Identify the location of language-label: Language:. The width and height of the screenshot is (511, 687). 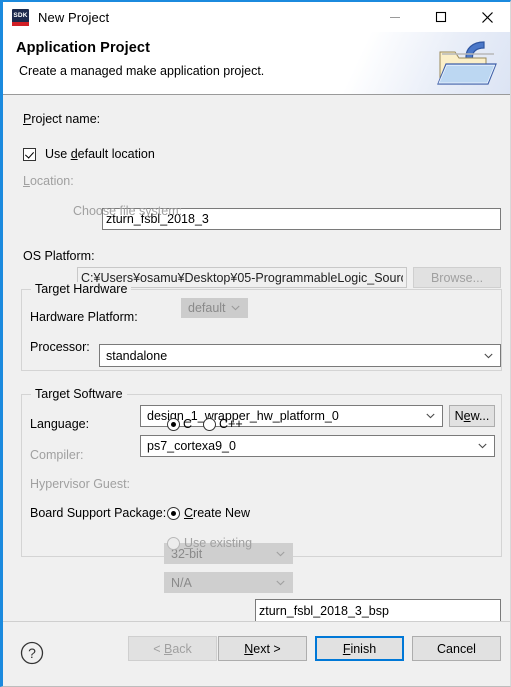
(60, 424).